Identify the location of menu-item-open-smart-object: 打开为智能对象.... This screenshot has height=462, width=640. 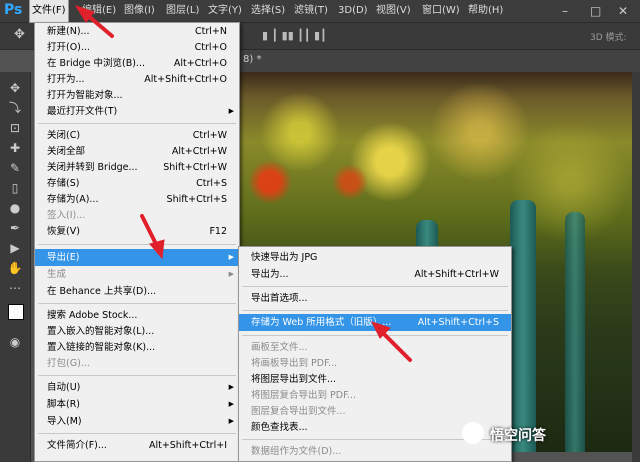
(137, 95).